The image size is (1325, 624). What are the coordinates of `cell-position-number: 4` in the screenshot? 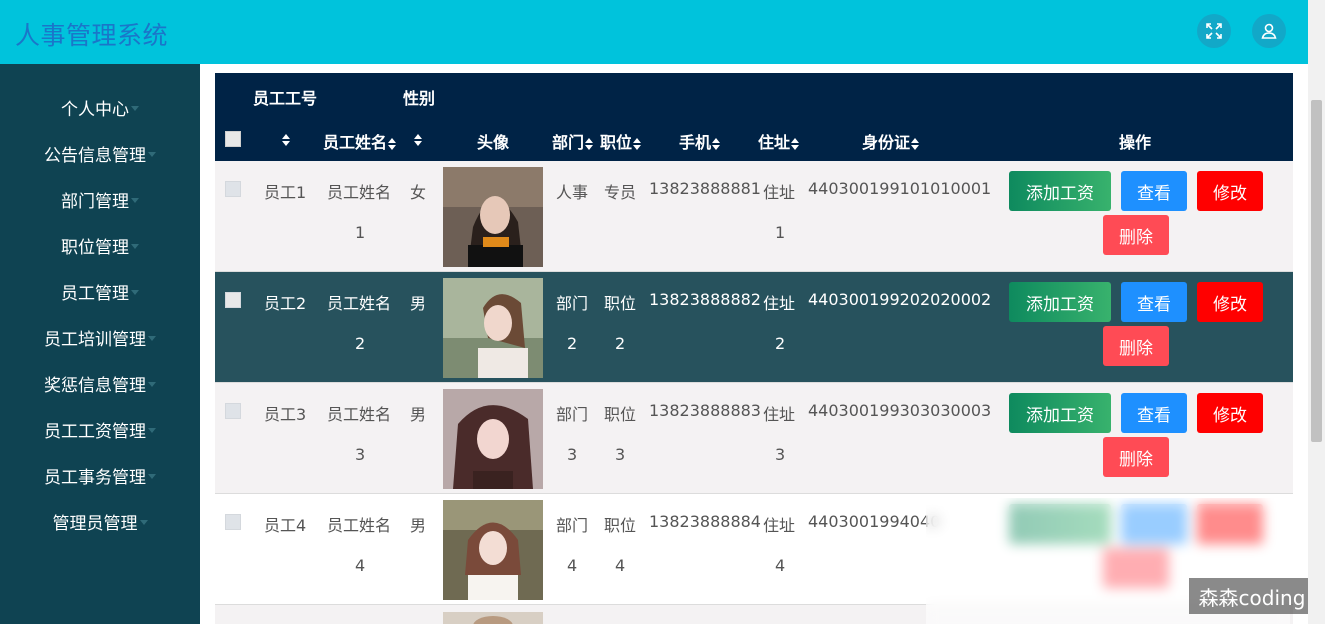 It's located at (620, 565).